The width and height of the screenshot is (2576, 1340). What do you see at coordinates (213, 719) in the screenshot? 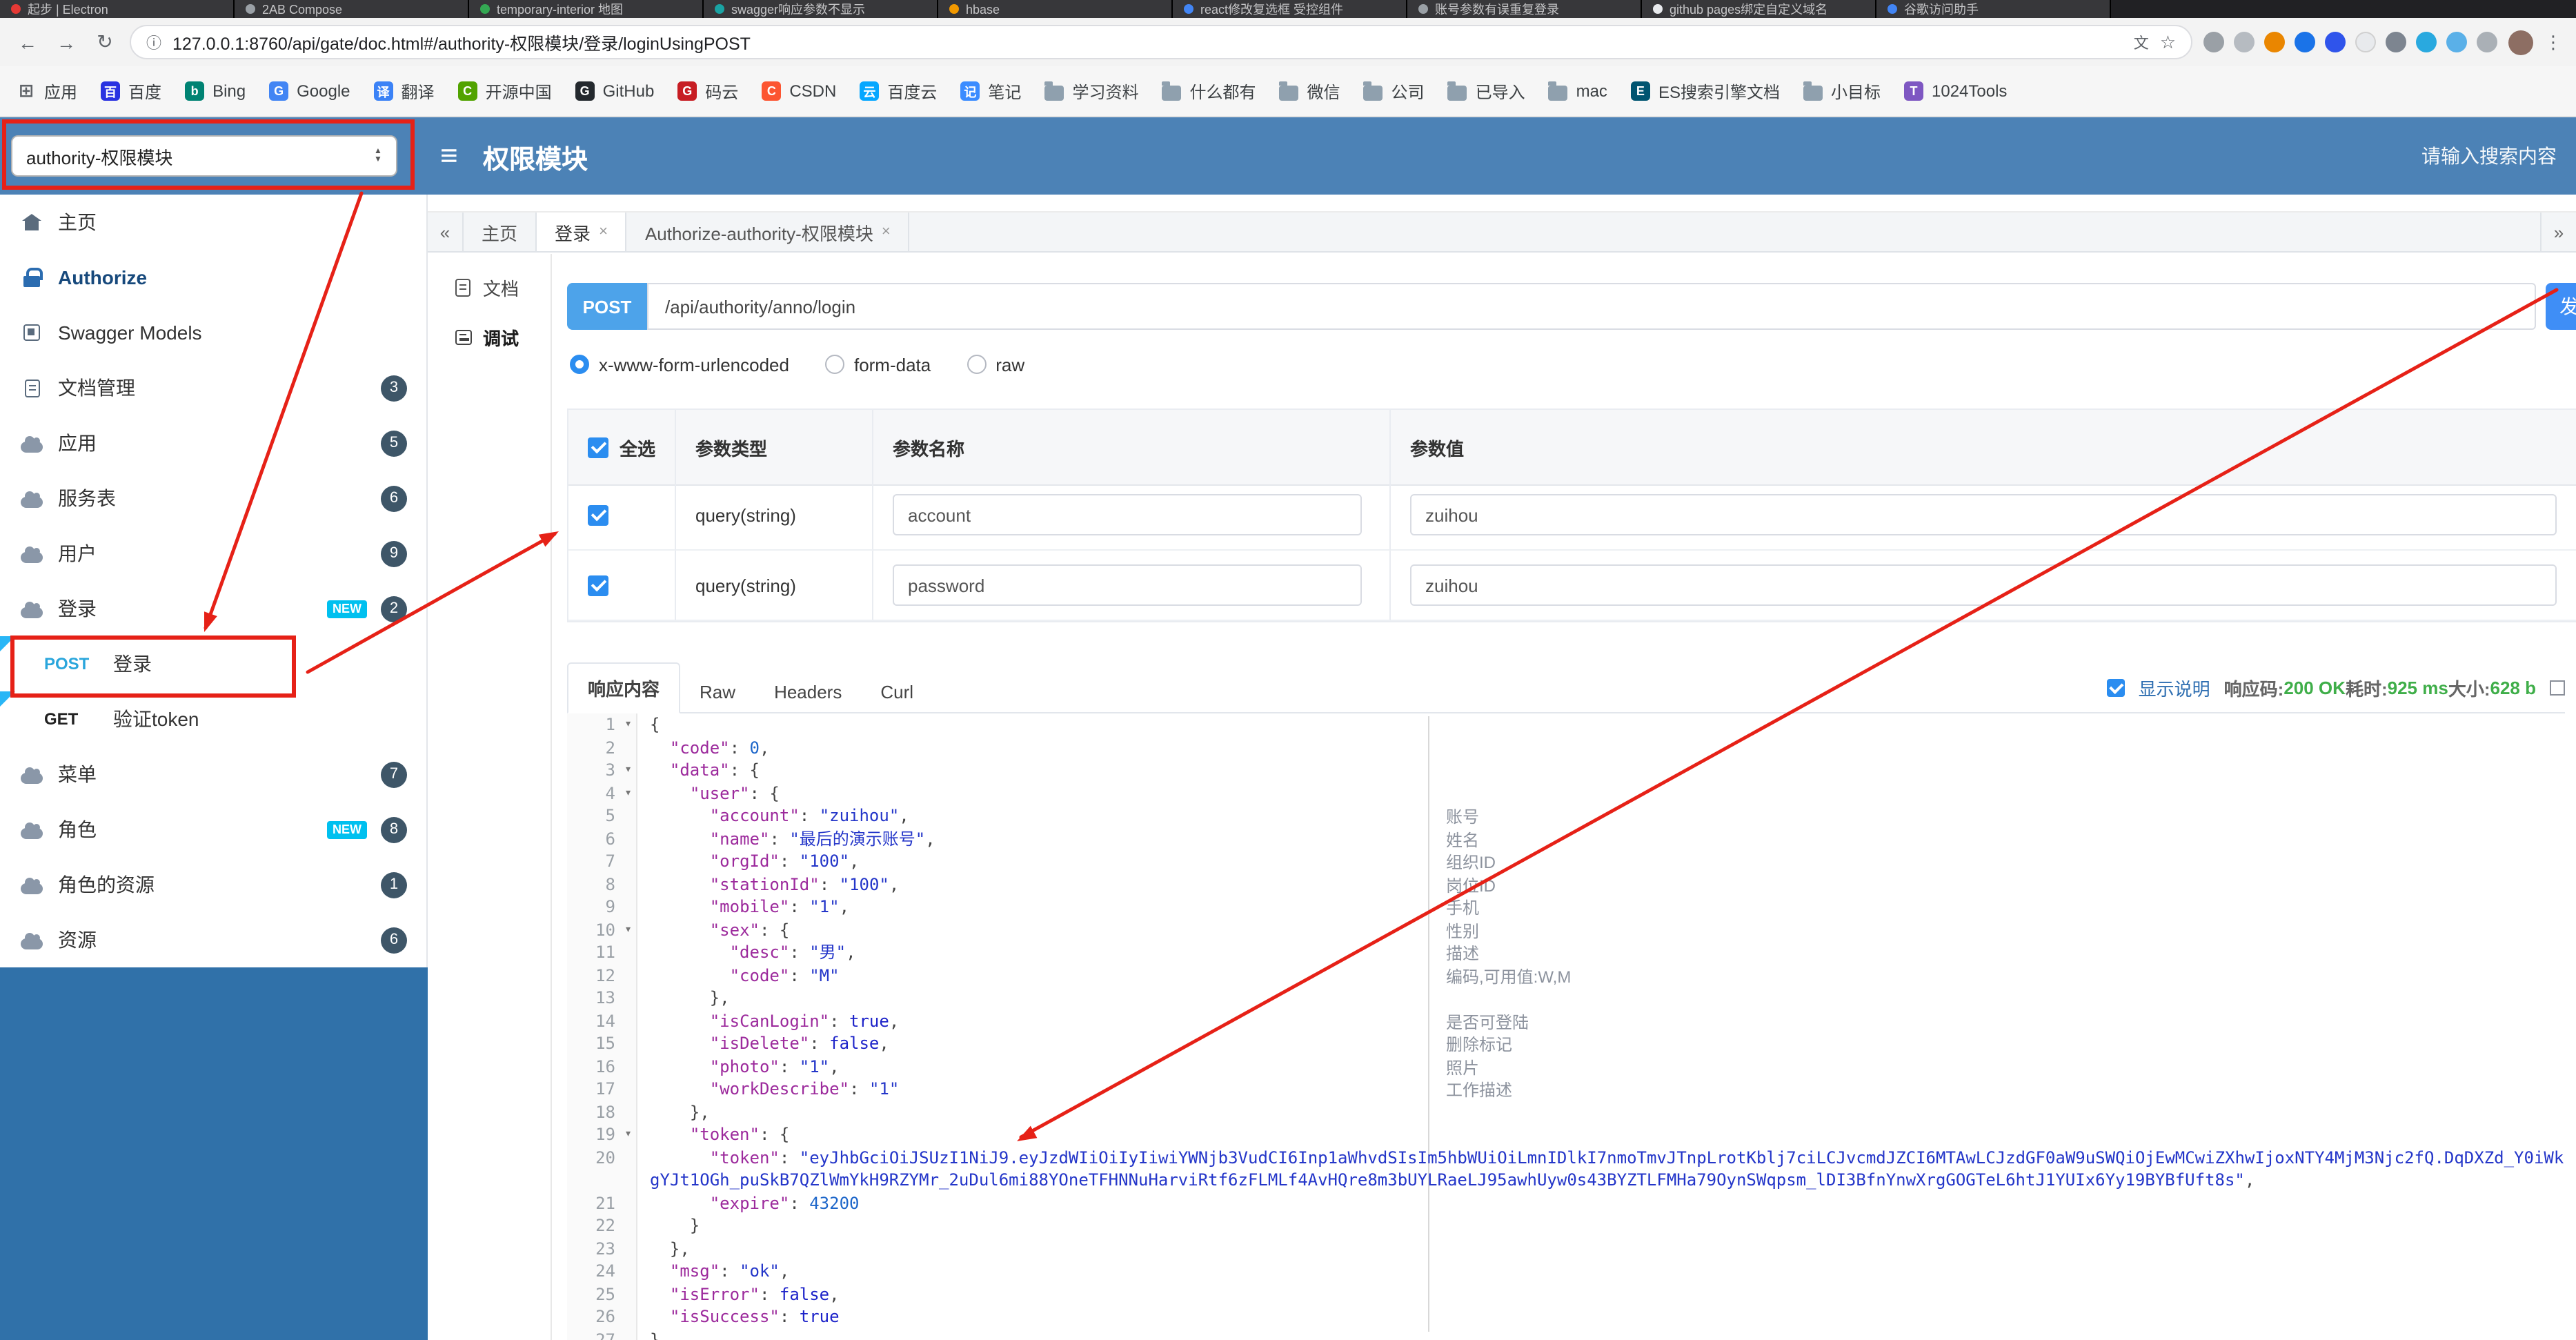
I see `sidebar-item: GET 验证token NEW` at bounding box center [213, 719].